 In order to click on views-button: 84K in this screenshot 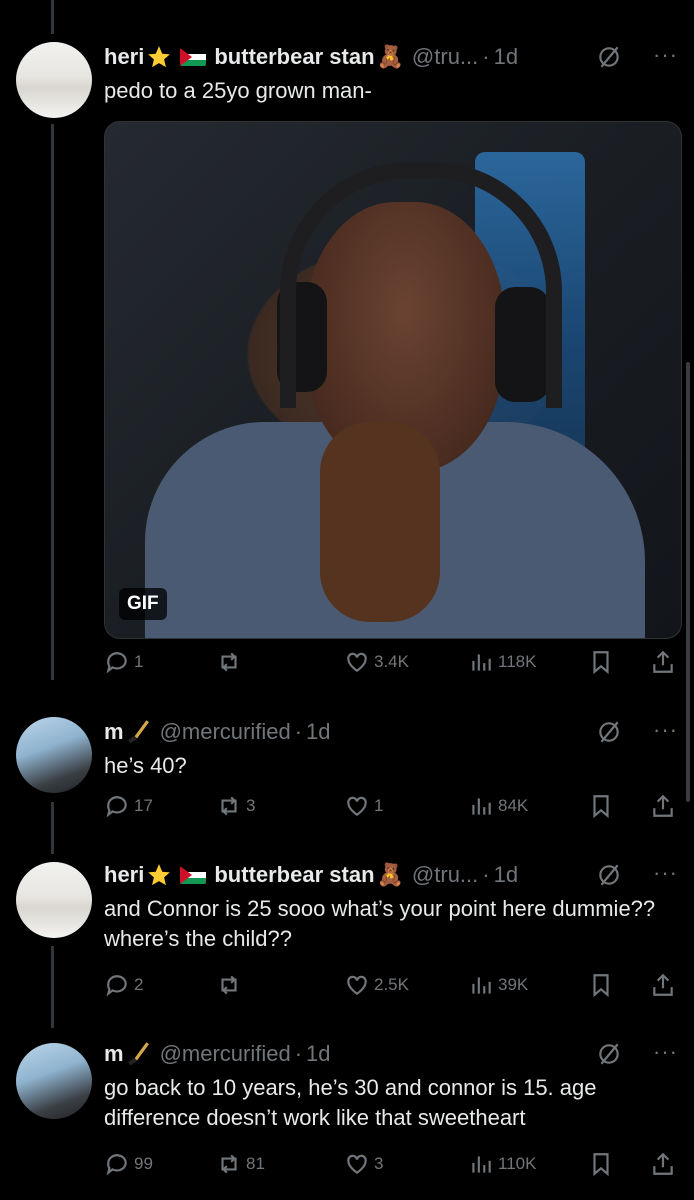, I will do `click(498, 806)`.